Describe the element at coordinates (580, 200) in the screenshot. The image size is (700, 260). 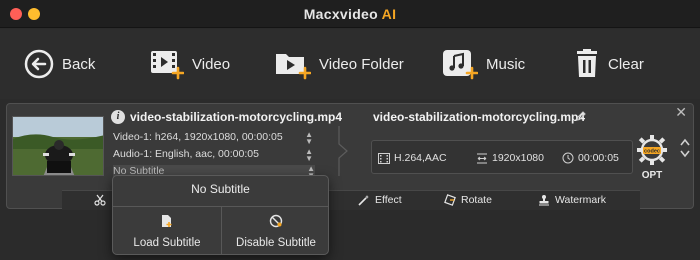
I see `watermark-label: Watermark` at that location.